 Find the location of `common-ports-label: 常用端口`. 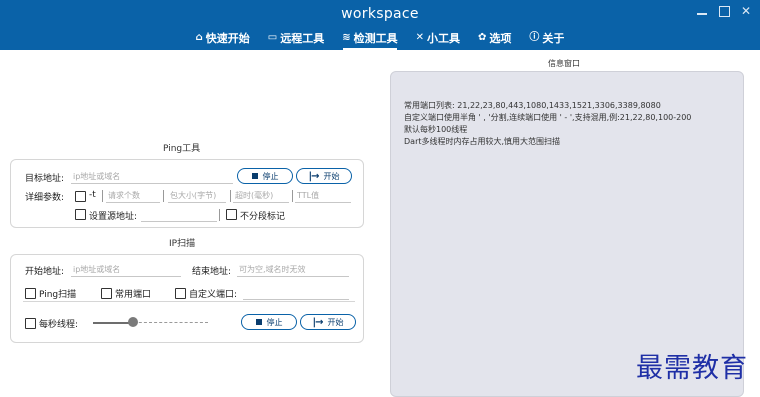

common-ports-label: 常用端口 is located at coordinates (133, 295).